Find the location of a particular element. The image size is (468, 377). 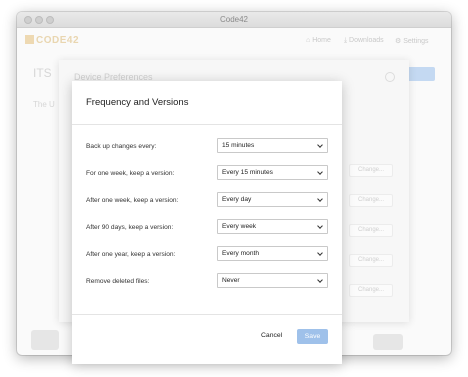

page-title: ITS is located at coordinates (42, 73).